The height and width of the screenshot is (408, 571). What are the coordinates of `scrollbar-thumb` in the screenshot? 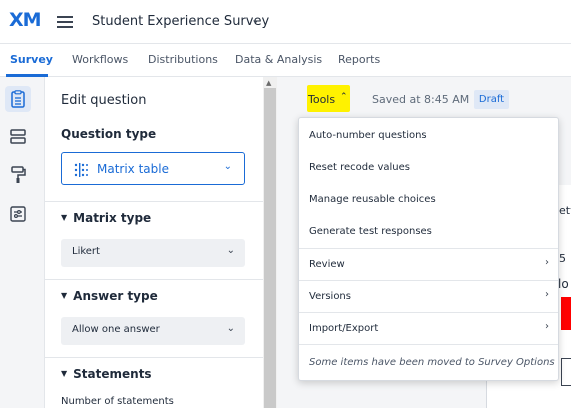 It's located at (270, 248).